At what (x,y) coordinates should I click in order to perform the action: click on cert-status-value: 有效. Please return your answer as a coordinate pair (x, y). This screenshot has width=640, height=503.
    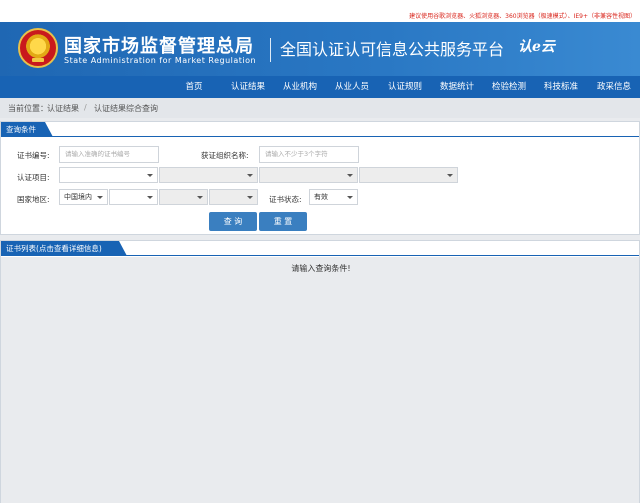
    Looking at the image, I should click on (321, 197).